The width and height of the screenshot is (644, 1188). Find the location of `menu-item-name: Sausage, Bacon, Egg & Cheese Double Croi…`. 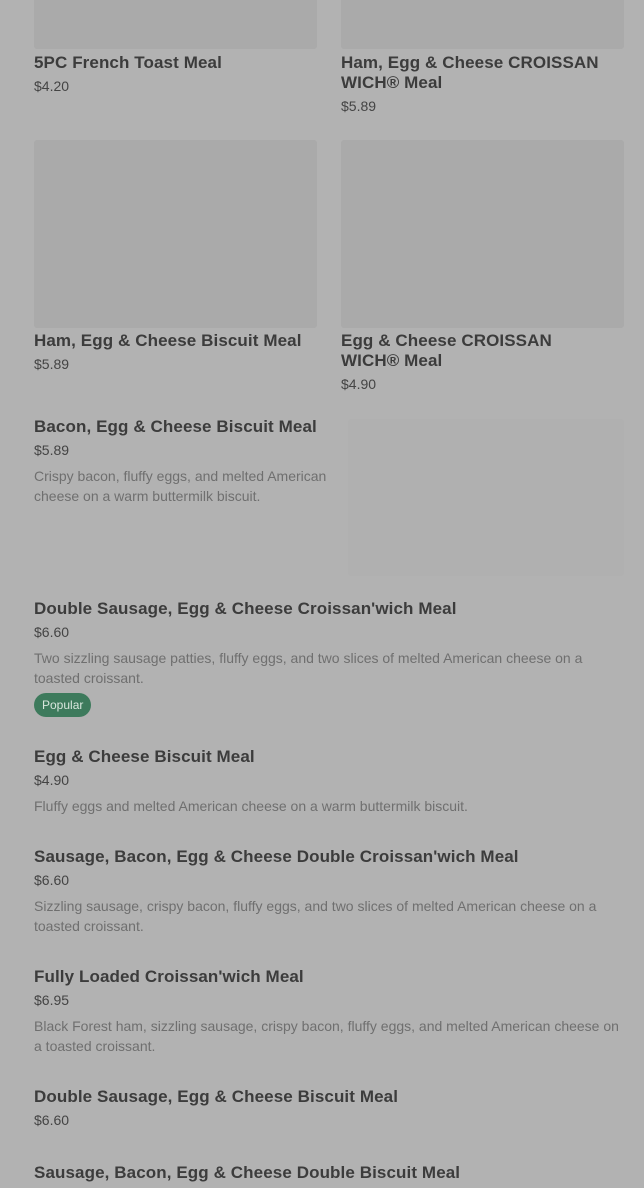

menu-item-name: Sausage, Bacon, Egg & Cheese Double Croi… is located at coordinates (276, 856).